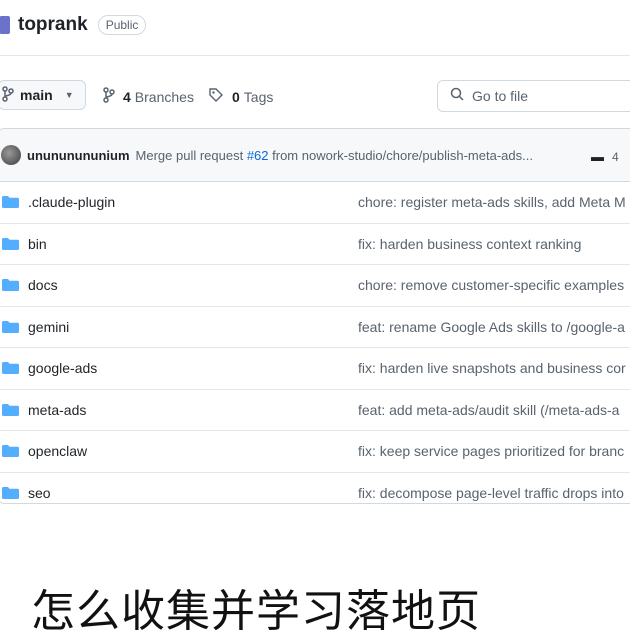  Describe the element at coordinates (71, 202) in the screenshot. I see `file-name: .claude-plugin` at that location.